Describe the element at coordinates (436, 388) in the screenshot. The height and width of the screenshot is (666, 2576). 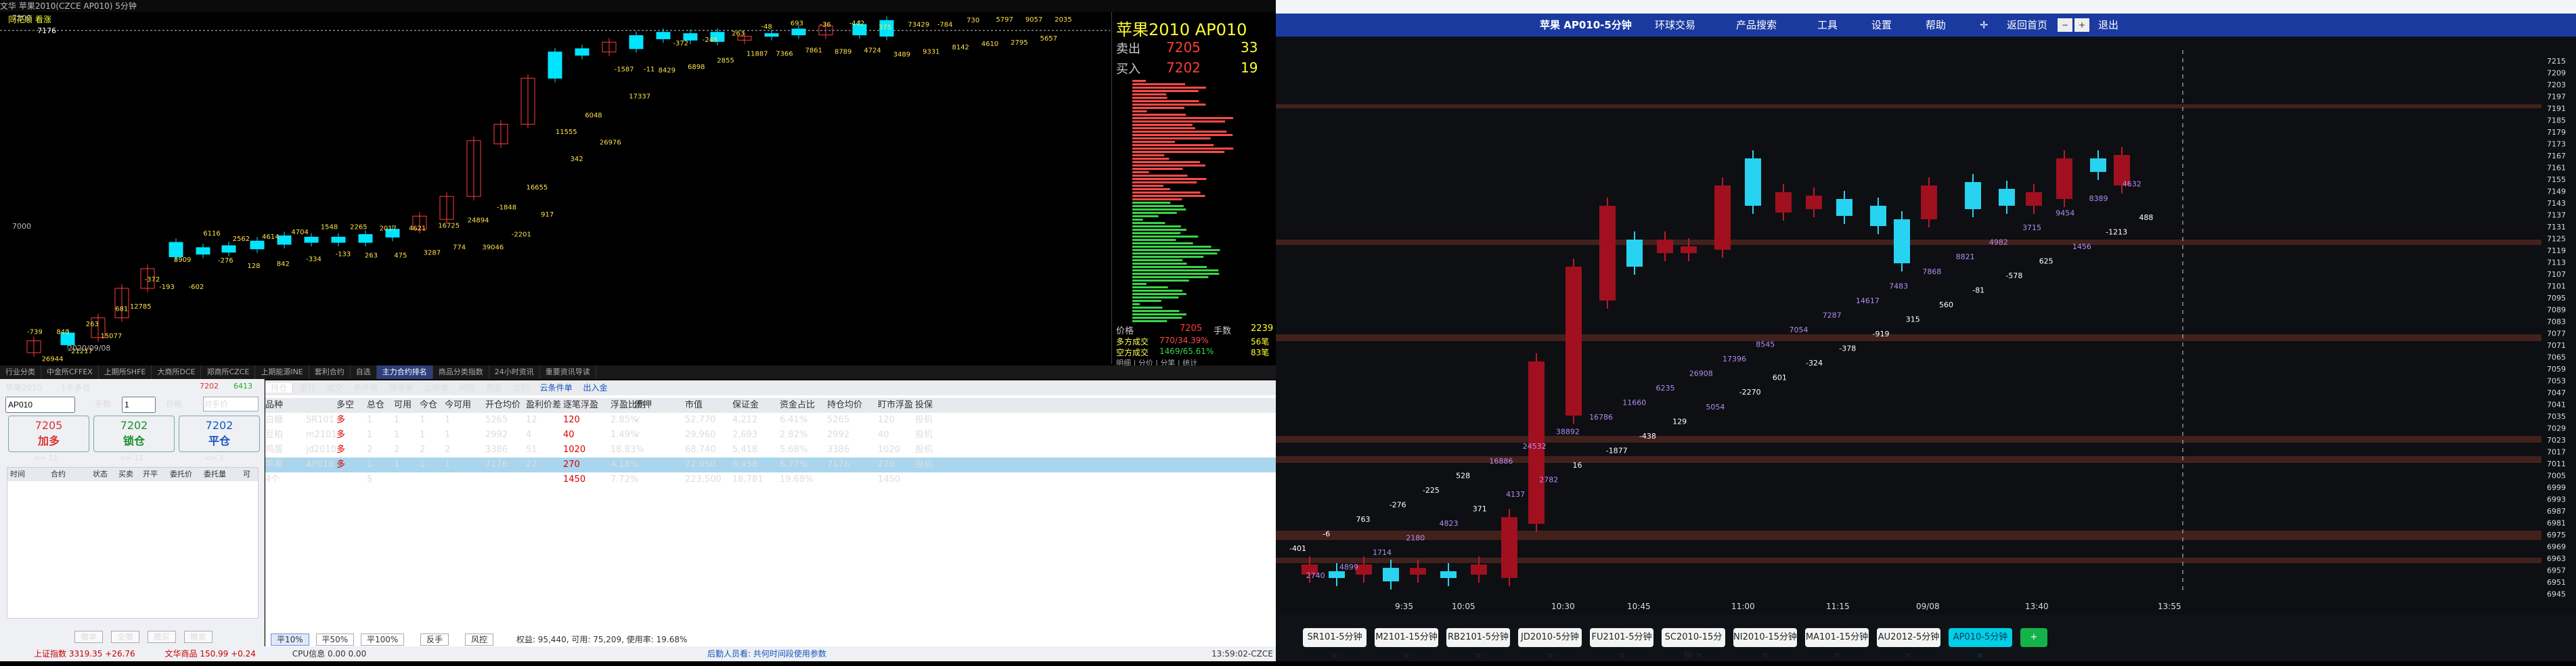
I see `tab-stoploss: 止损单` at that location.